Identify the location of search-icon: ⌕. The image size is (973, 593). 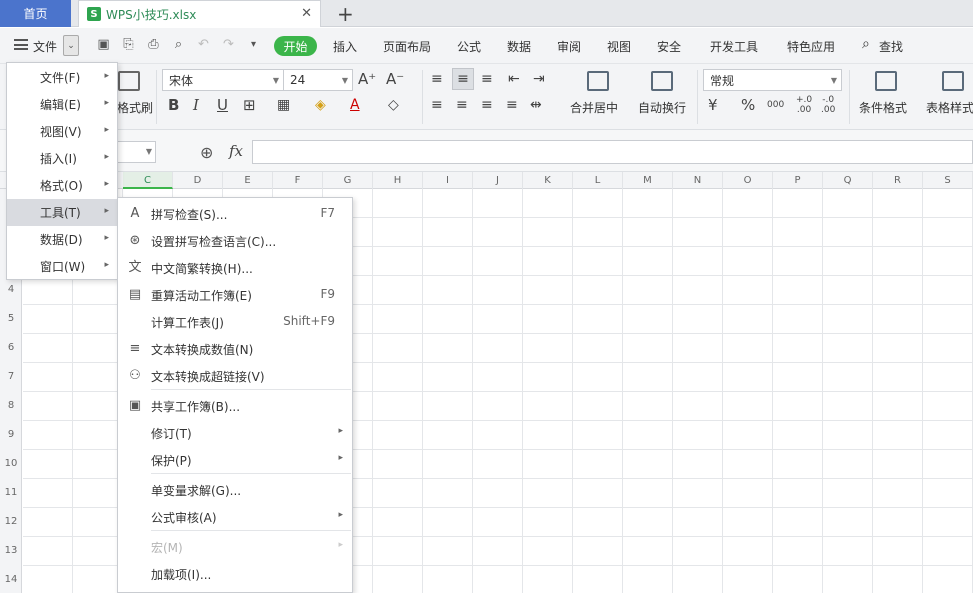
(866, 44).